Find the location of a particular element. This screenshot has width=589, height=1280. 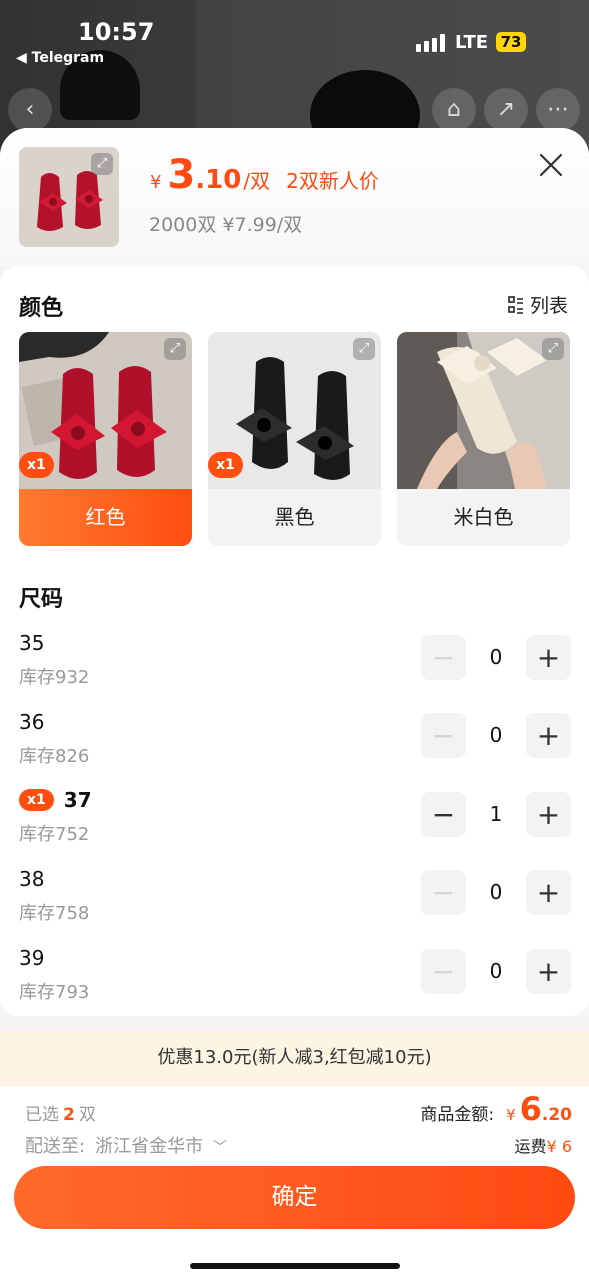

battery-icon: 73 is located at coordinates (511, 42).